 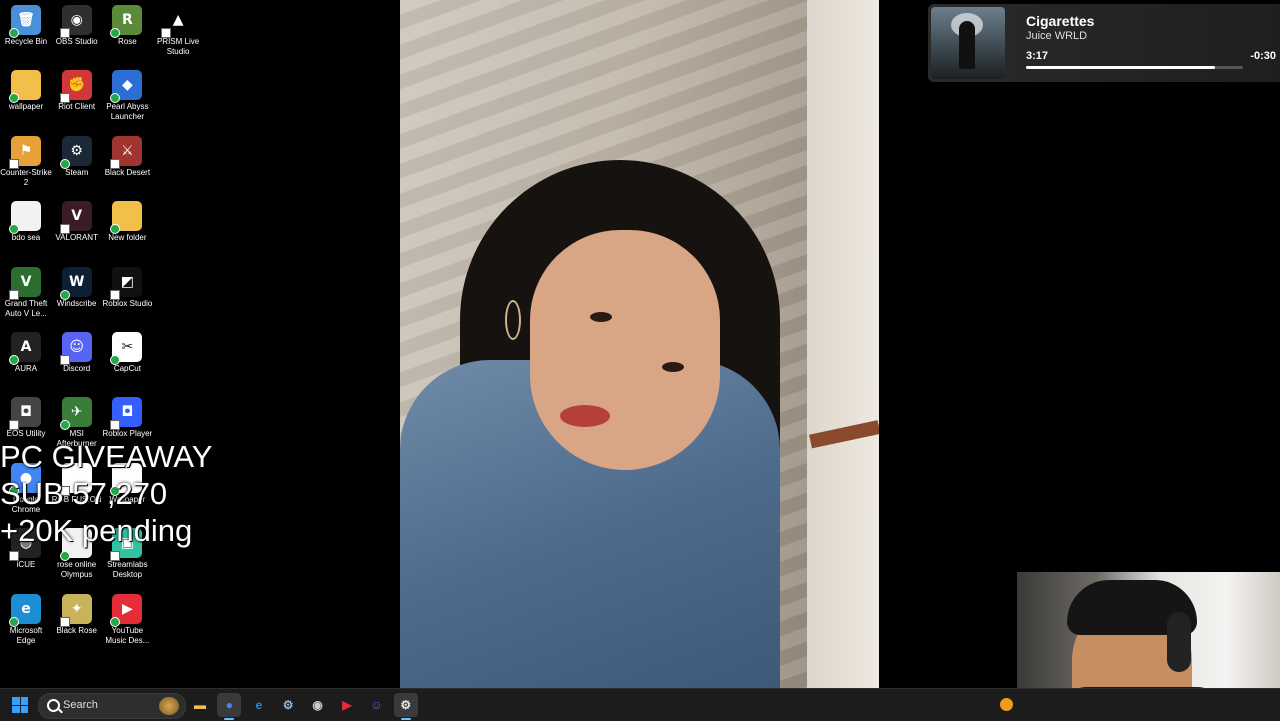 What do you see at coordinates (127, 41) in the screenshot?
I see `desktop-icon-label: Rose` at bounding box center [127, 41].